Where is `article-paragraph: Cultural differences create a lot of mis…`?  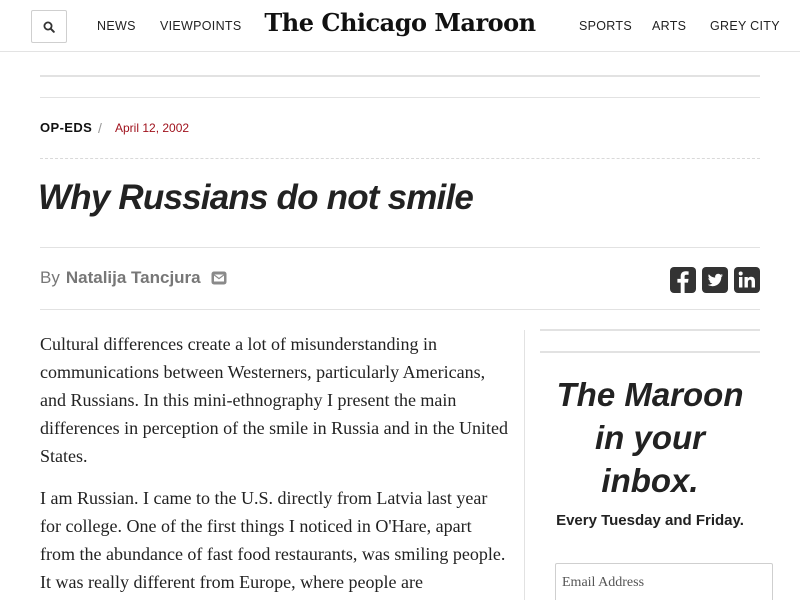 article-paragraph: Cultural differences create a lot of mis… is located at coordinates (274, 400).